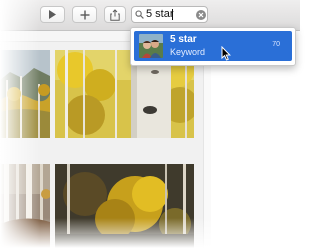 Image resolution: width=320 pixels, height=248 pixels. What do you see at coordinates (183, 39) in the screenshot?
I see `suggestion-title: 5 star` at bounding box center [183, 39].